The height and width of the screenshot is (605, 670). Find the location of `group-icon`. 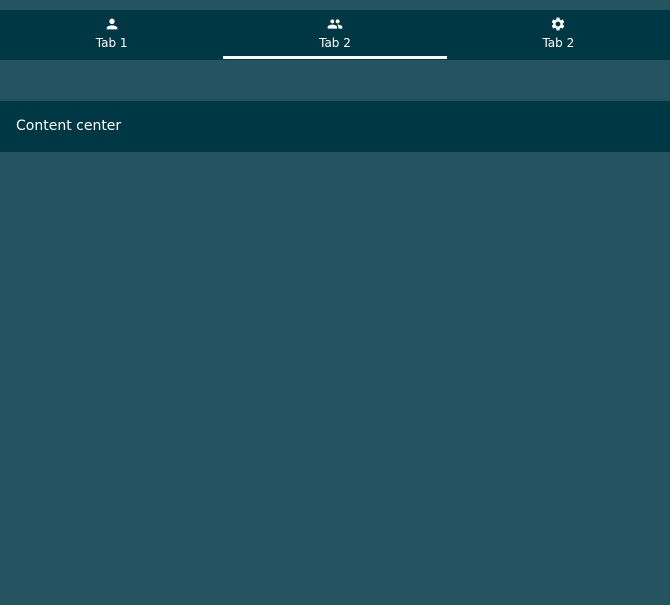

group-icon is located at coordinates (335, 24).